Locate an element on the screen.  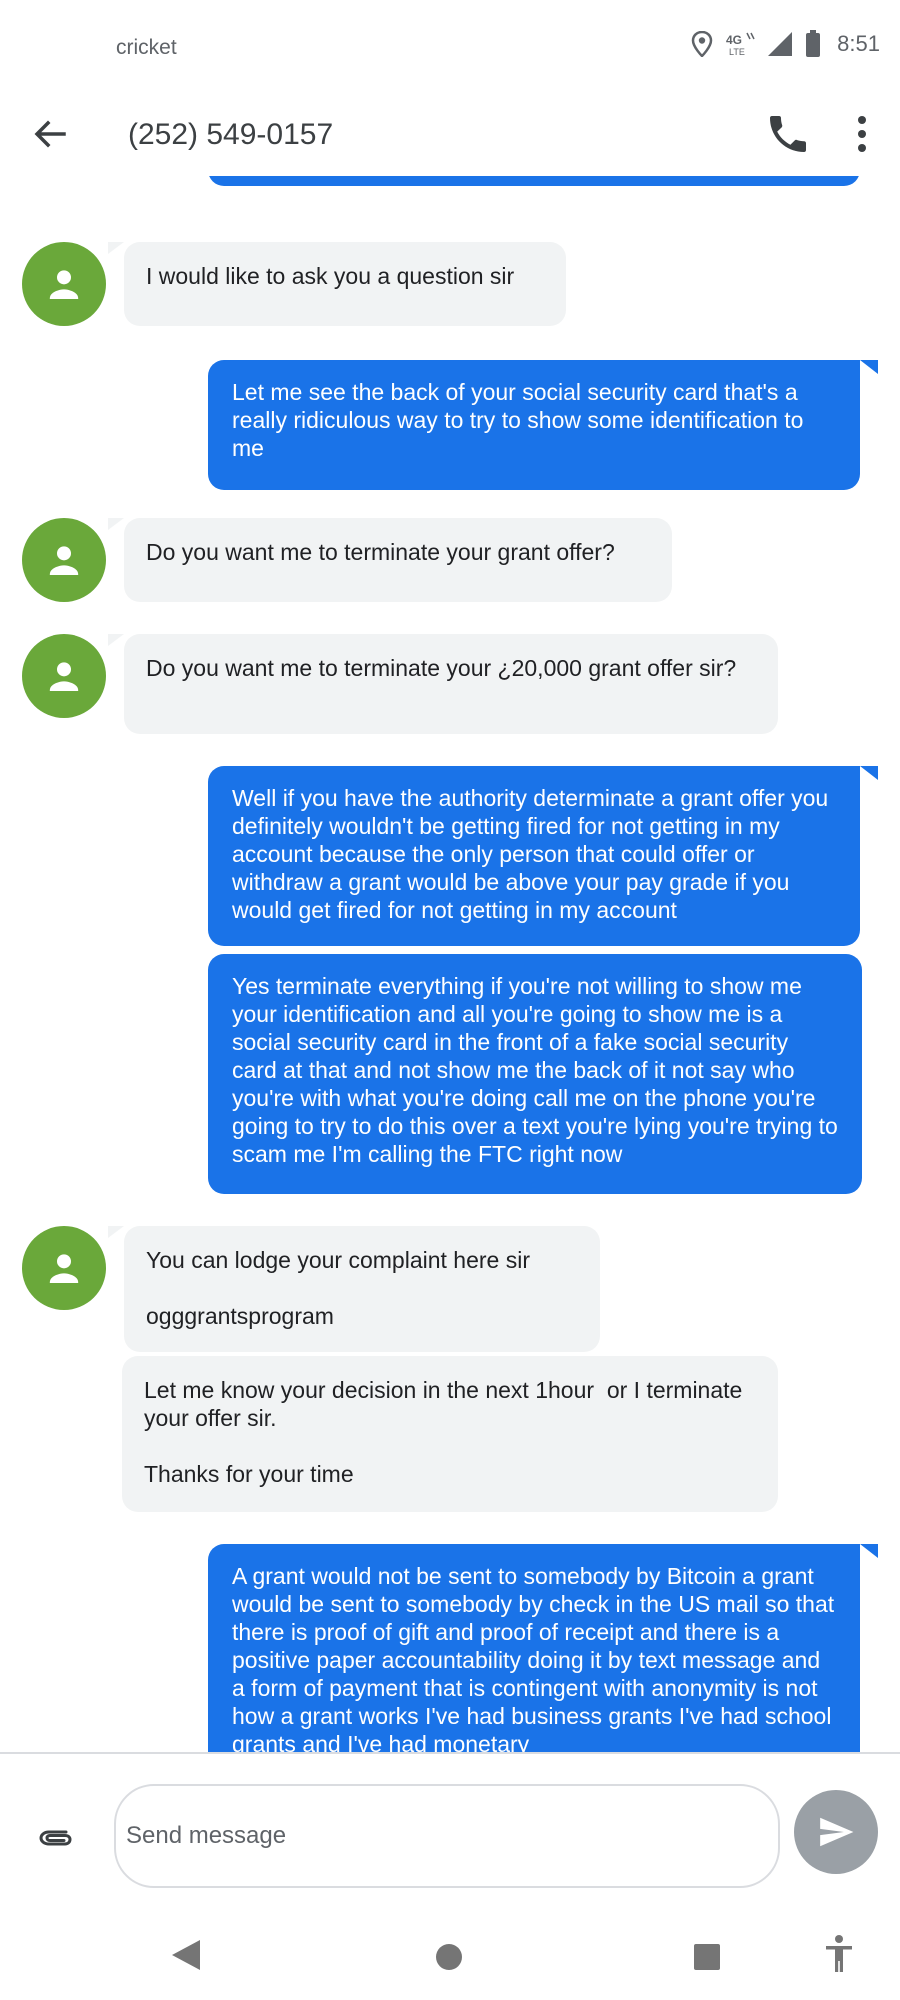
more-options-button is located at coordinates (862, 134).